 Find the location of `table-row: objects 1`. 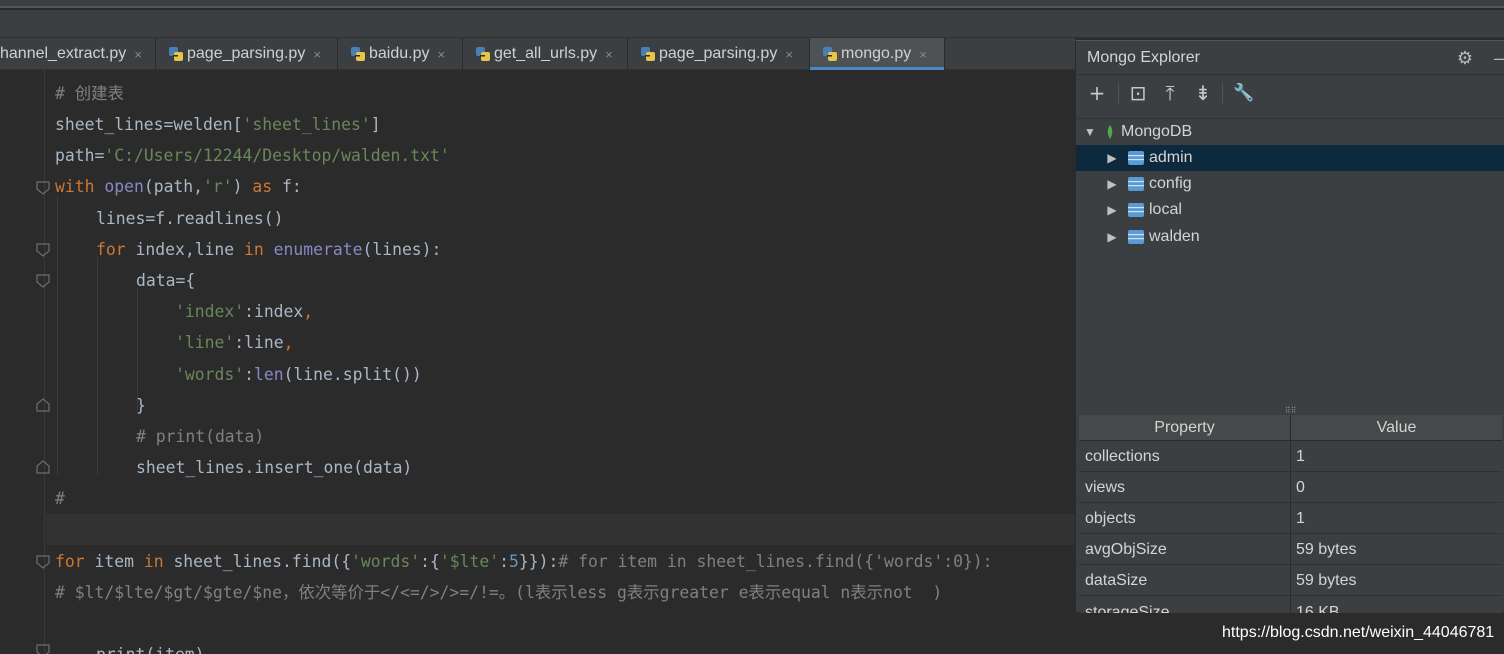

table-row: objects 1 is located at coordinates (1290, 518).